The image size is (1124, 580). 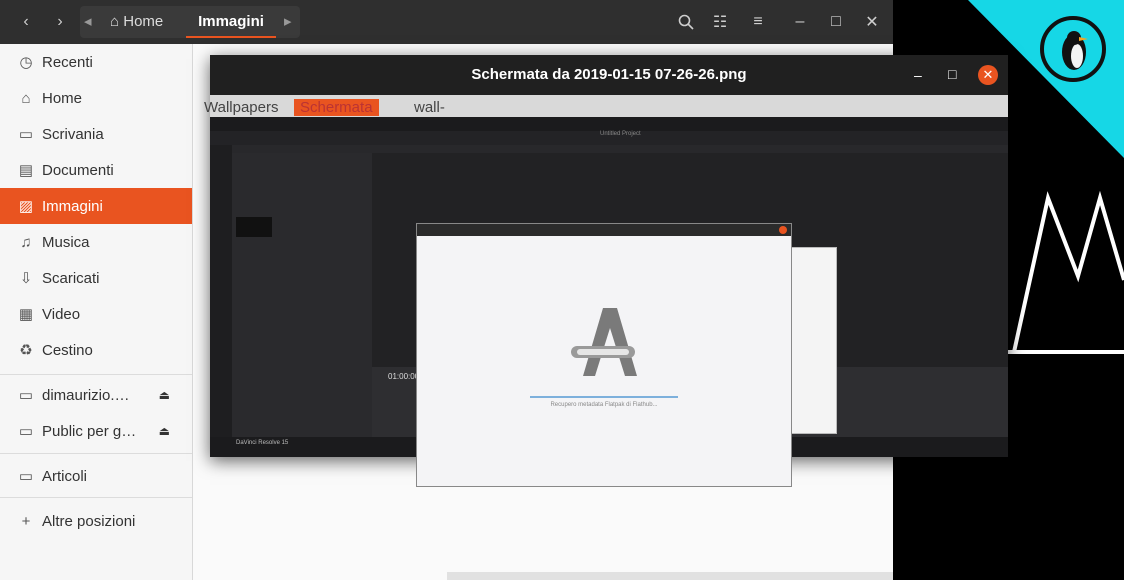 I want to click on resolve-launcher, so click(x=221, y=291).